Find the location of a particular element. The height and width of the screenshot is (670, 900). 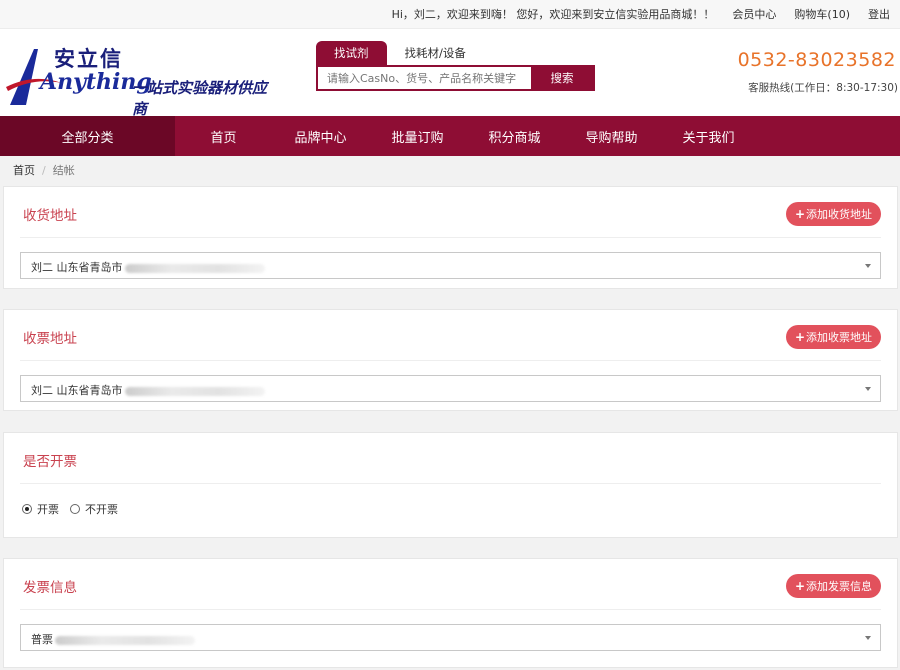

search-box: 搜索 is located at coordinates (455, 78).